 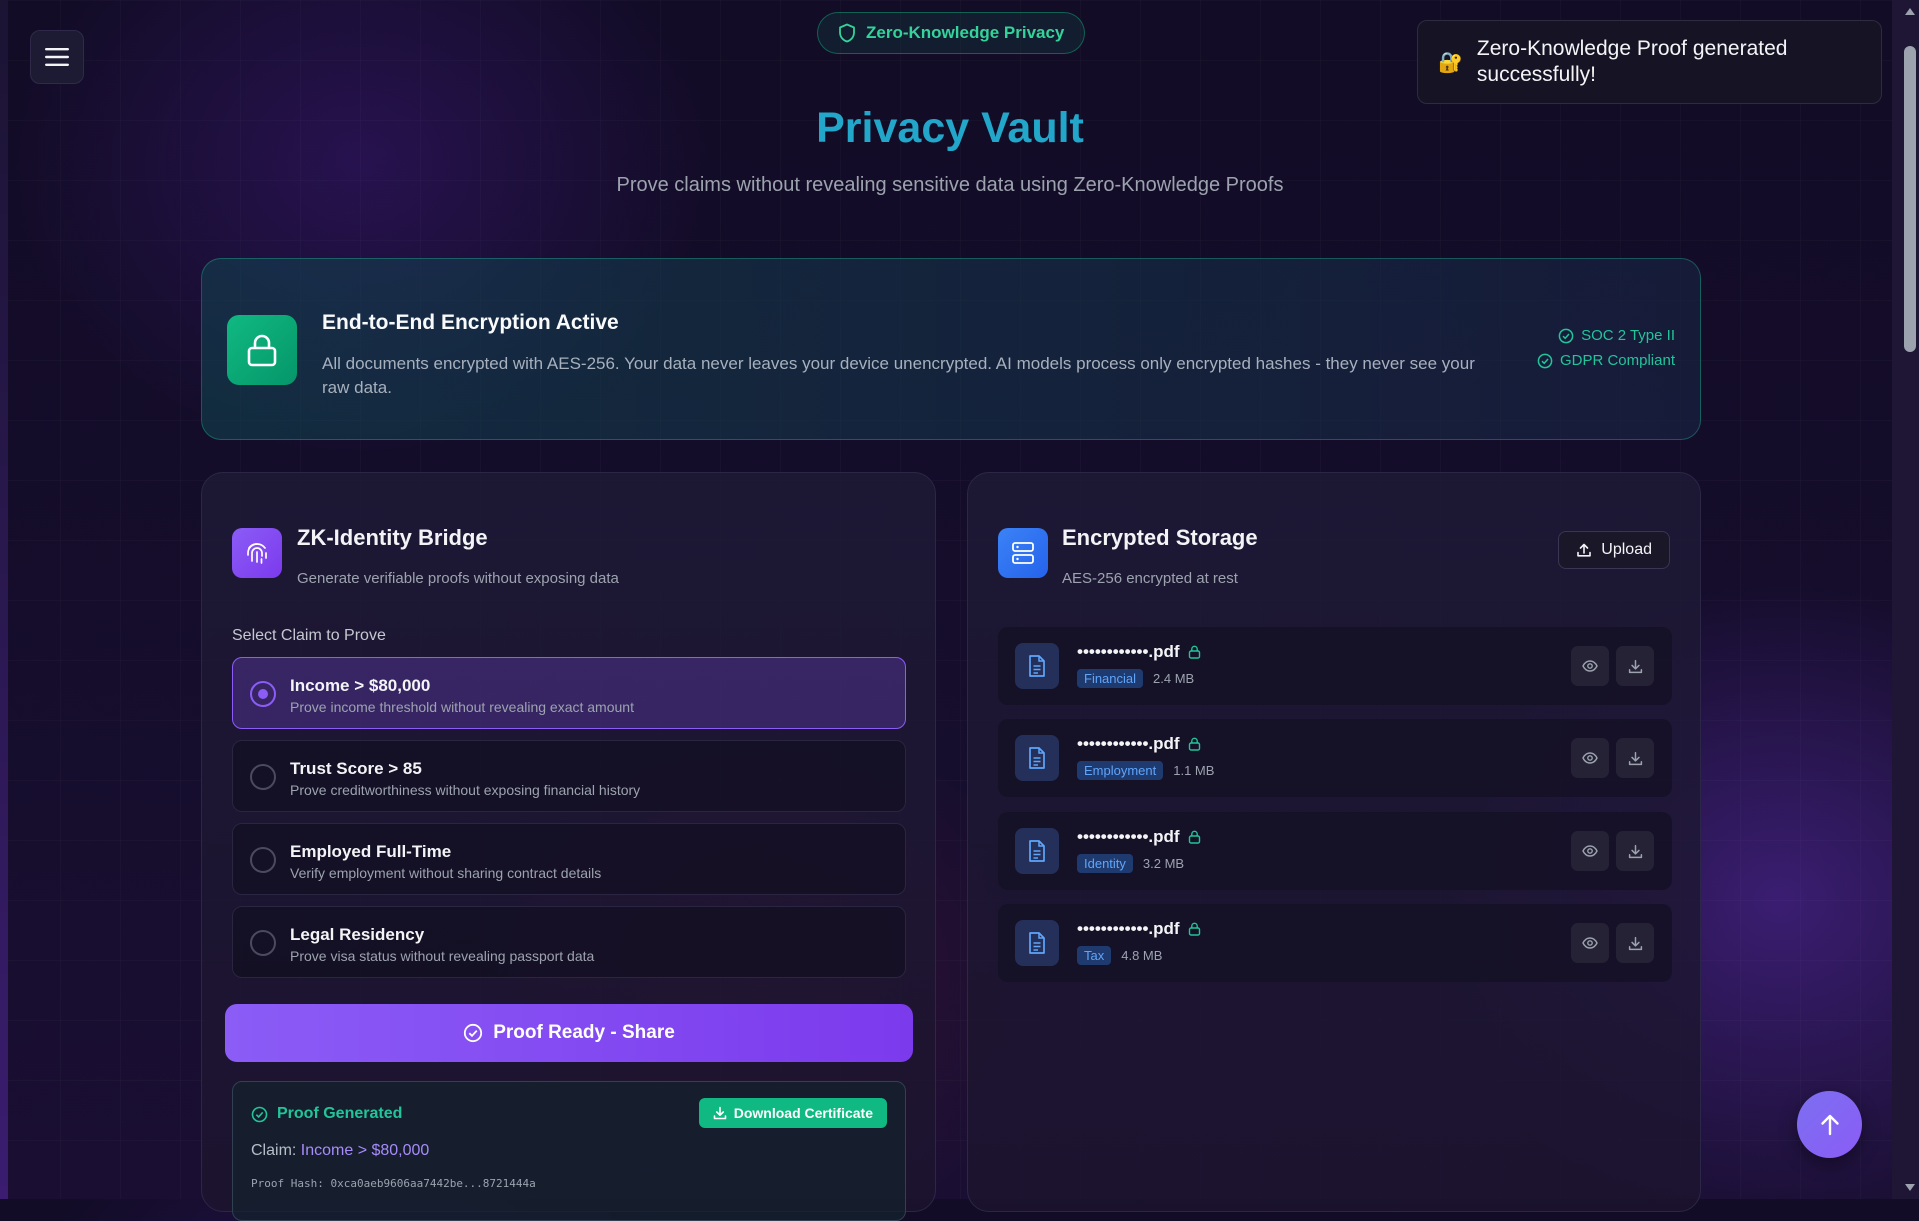 What do you see at coordinates (392, 537) in the screenshot?
I see `identity-title: ZK-Identity Bridge` at bounding box center [392, 537].